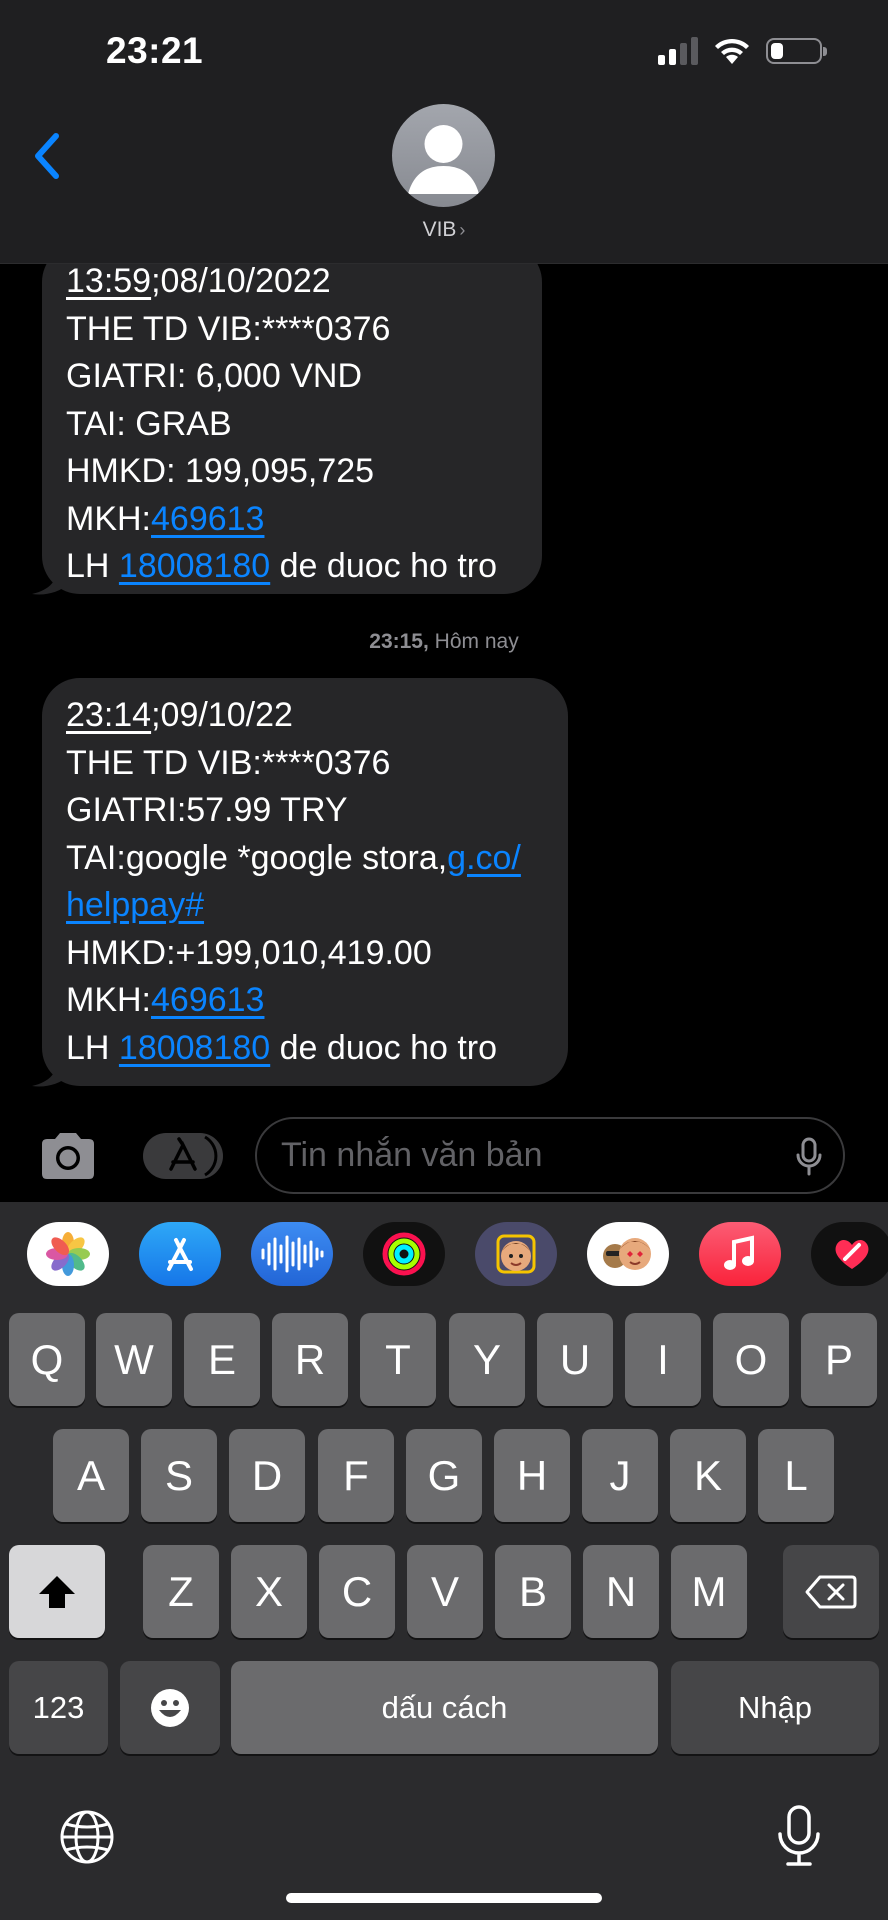 This screenshot has height=1920, width=888. Describe the element at coordinates (92, 1047) in the screenshot. I see `lh-label: LH` at that location.